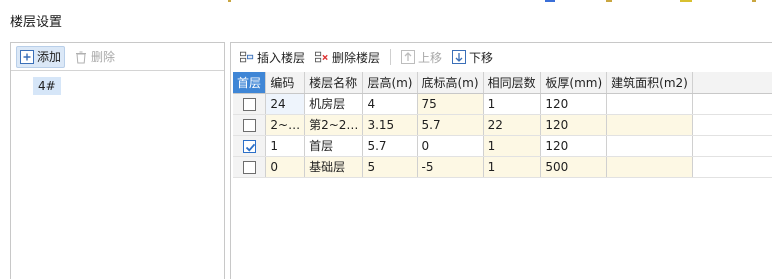 The height and width of the screenshot is (279, 772). I want to click on header-bottom-elevation: 底标高(m), so click(450, 83).